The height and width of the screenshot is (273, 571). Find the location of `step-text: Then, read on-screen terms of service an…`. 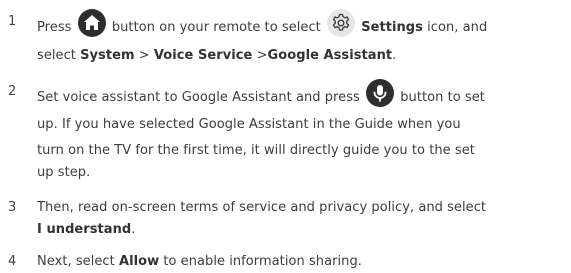

step-text: Then, read on-screen terms of service an… is located at coordinates (301, 219).